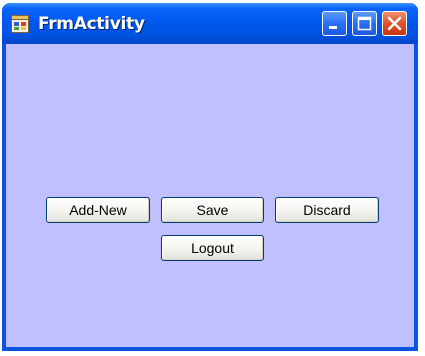 Image resolution: width=425 pixels, height=356 pixels. What do you see at coordinates (394, 23) in the screenshot?
I see `close-button` at bounding box center [394, 23].